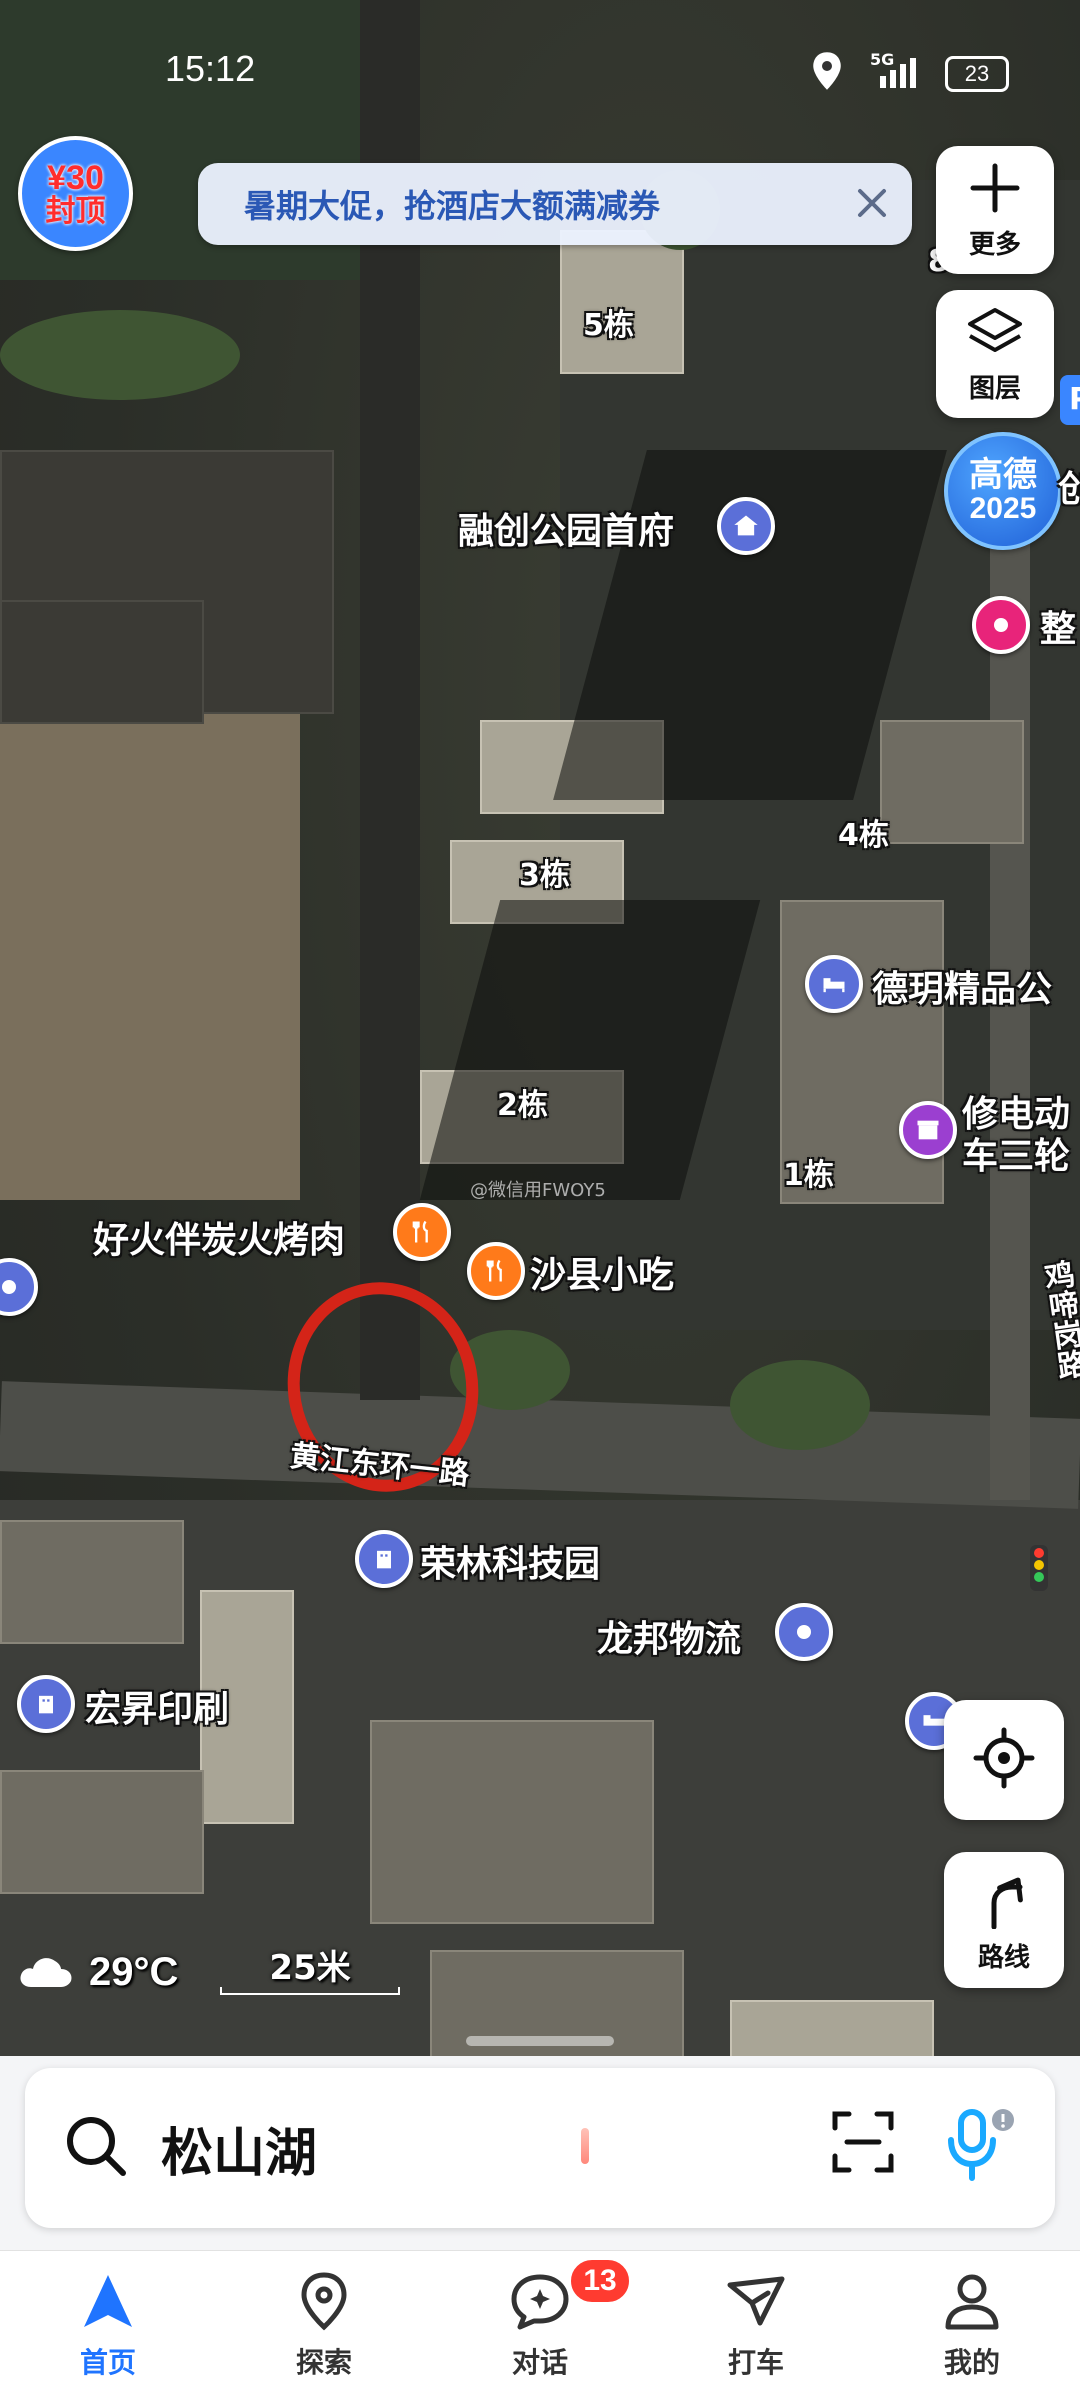 This screenshot has height=2401, width=1080. Describe the element at coordinates (600, 2281) in the screenshot. I see `chat-unread-badge: 13` at that location.